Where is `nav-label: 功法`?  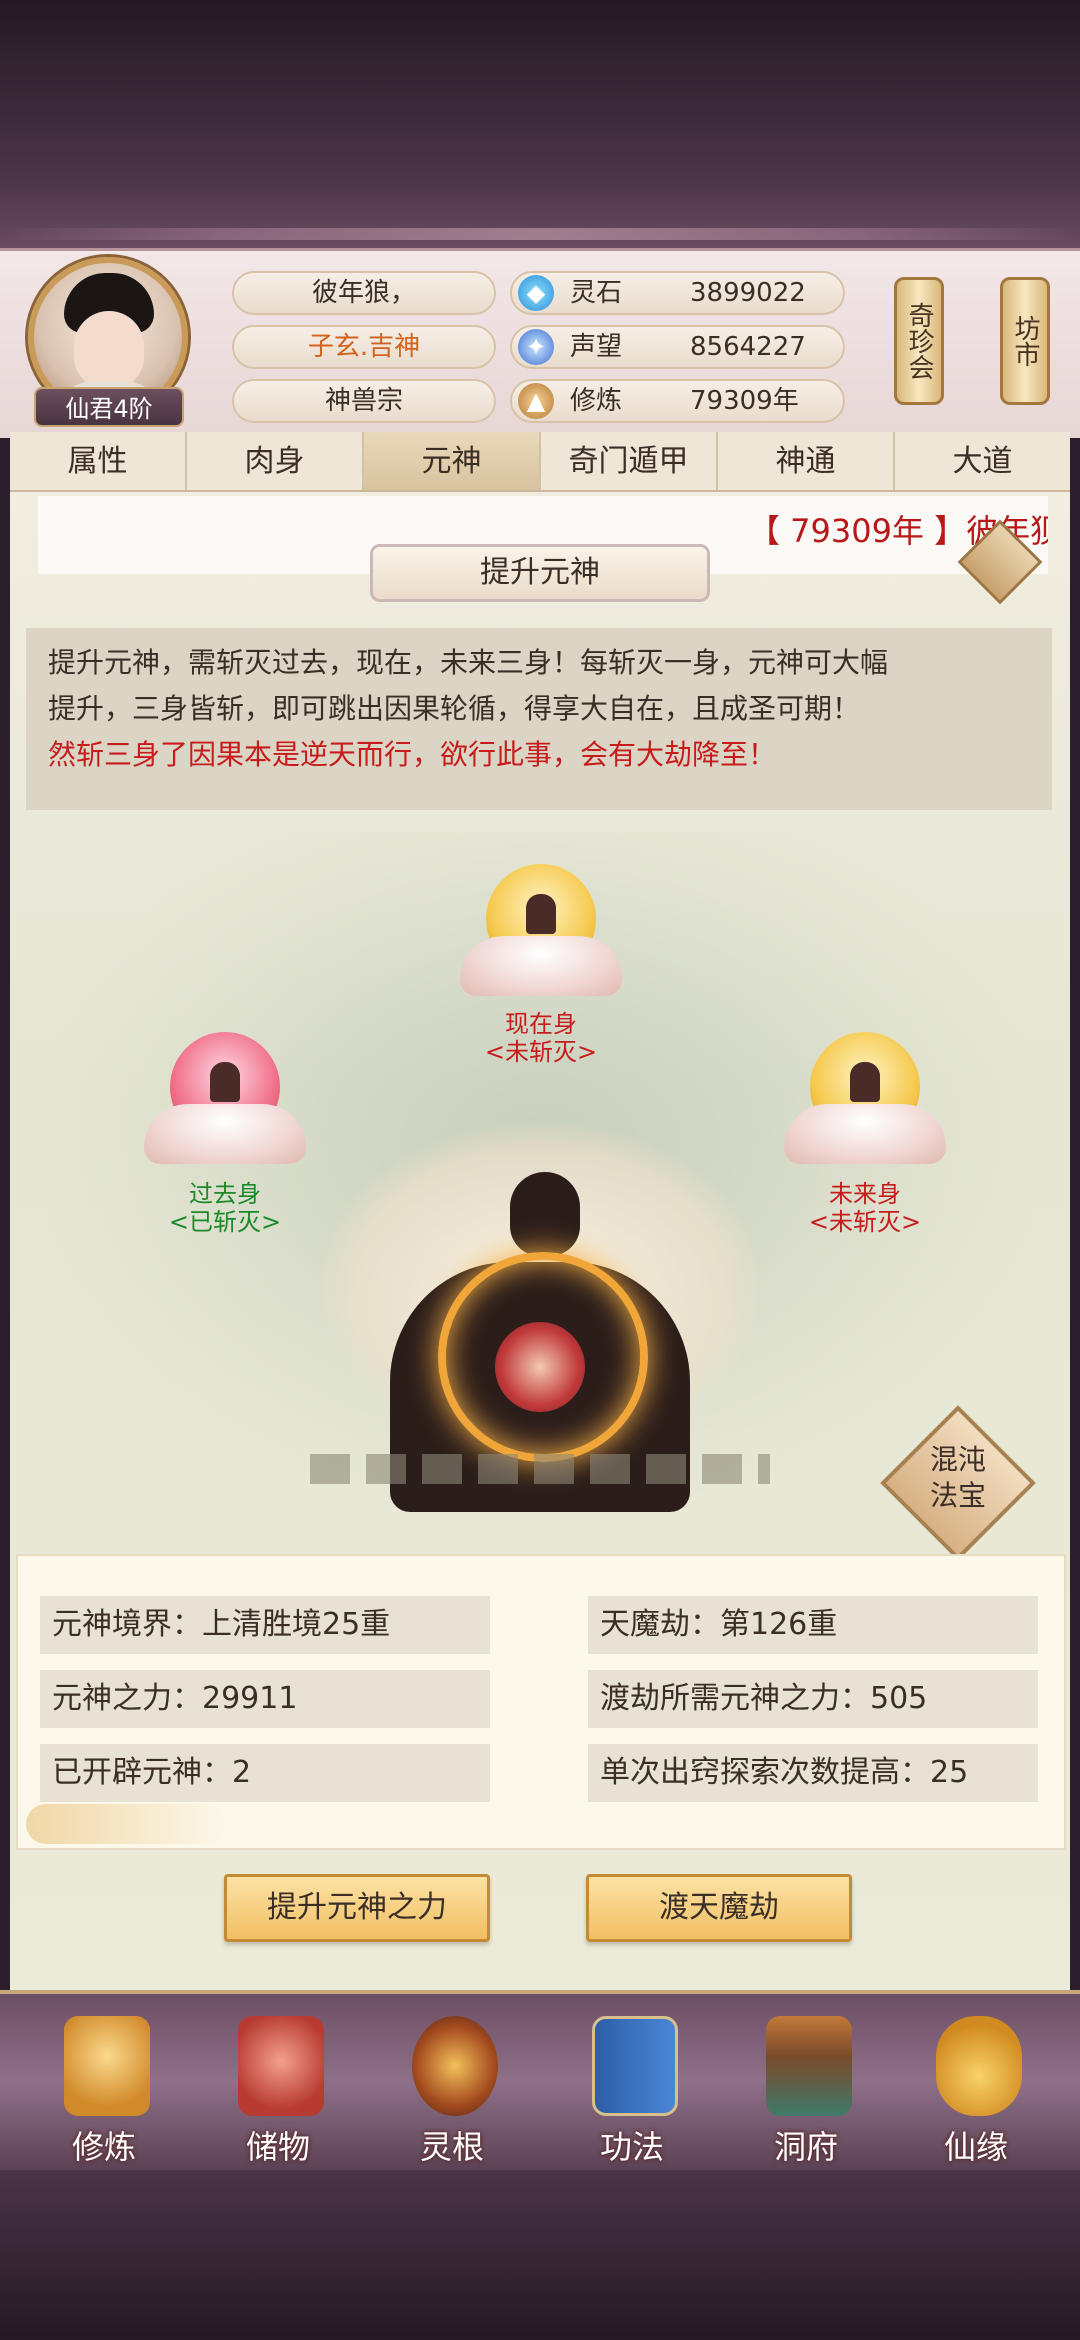
nav-label: 功法 is located at coordinates (631, 2147).